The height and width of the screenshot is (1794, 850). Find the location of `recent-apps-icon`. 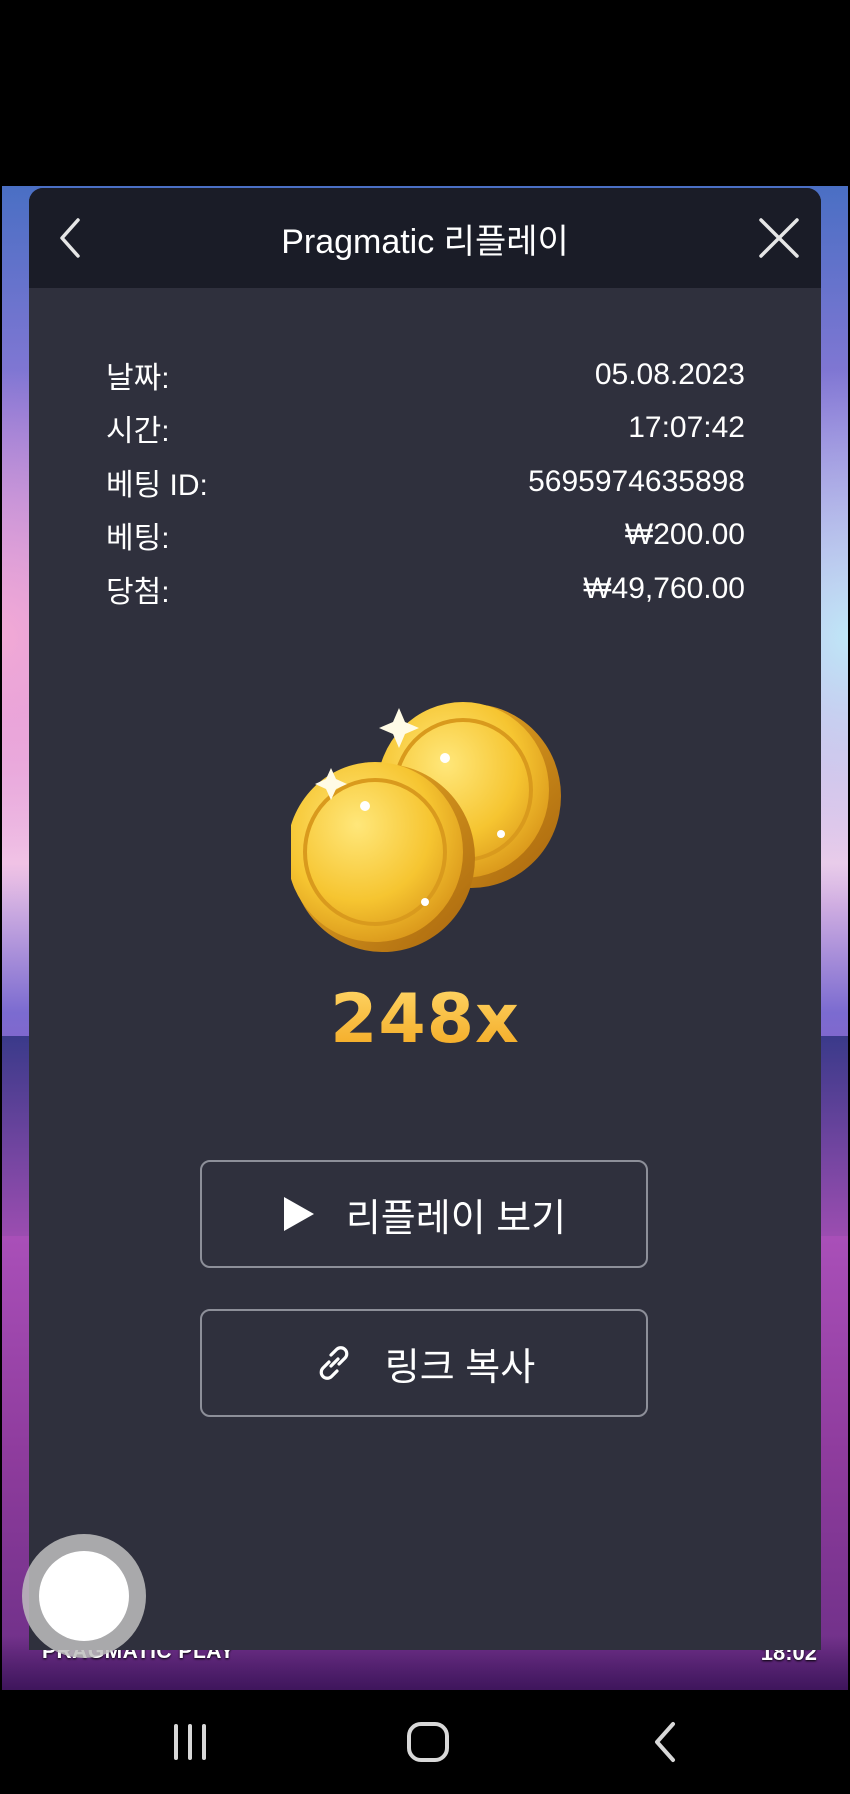

recent-apps-icon is located at coordinates (190, 1742).